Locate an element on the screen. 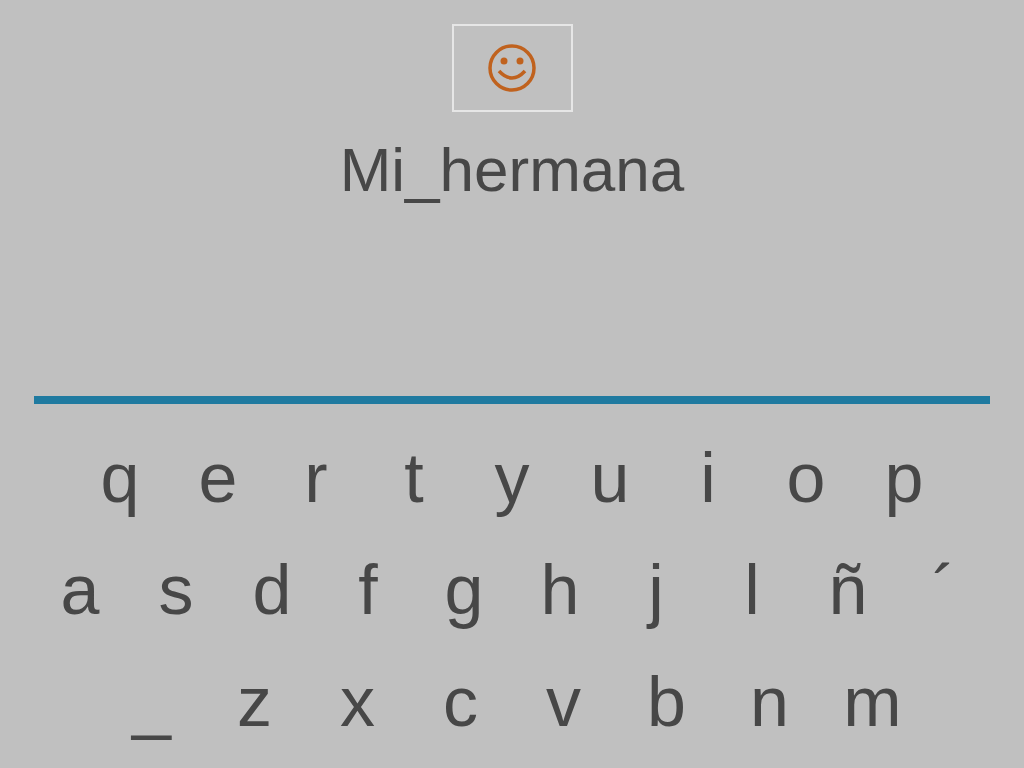 The width and height of the screenshot is (1024, 768). letter-key: p is located at coordinates (904, 478).